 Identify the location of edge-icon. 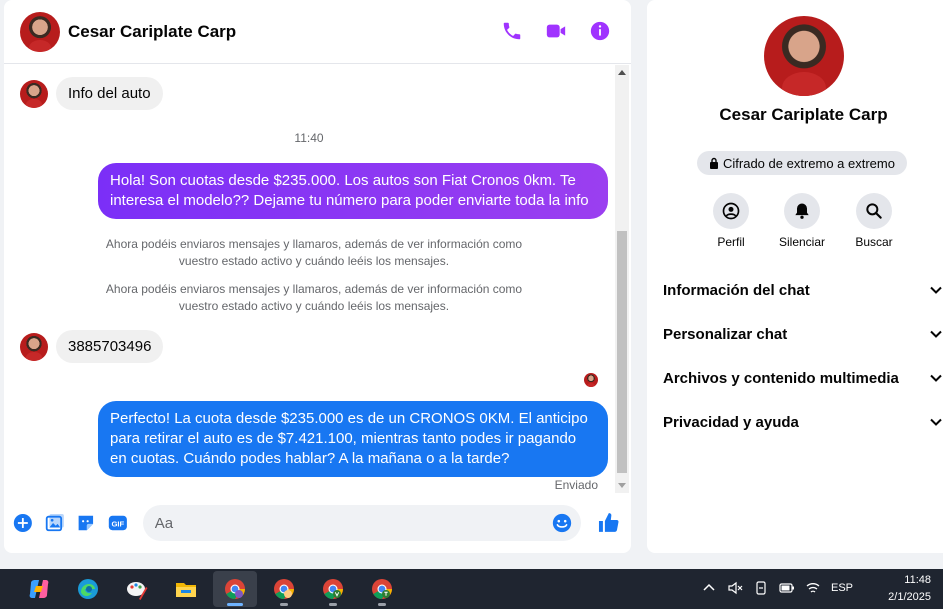
(88, 589).